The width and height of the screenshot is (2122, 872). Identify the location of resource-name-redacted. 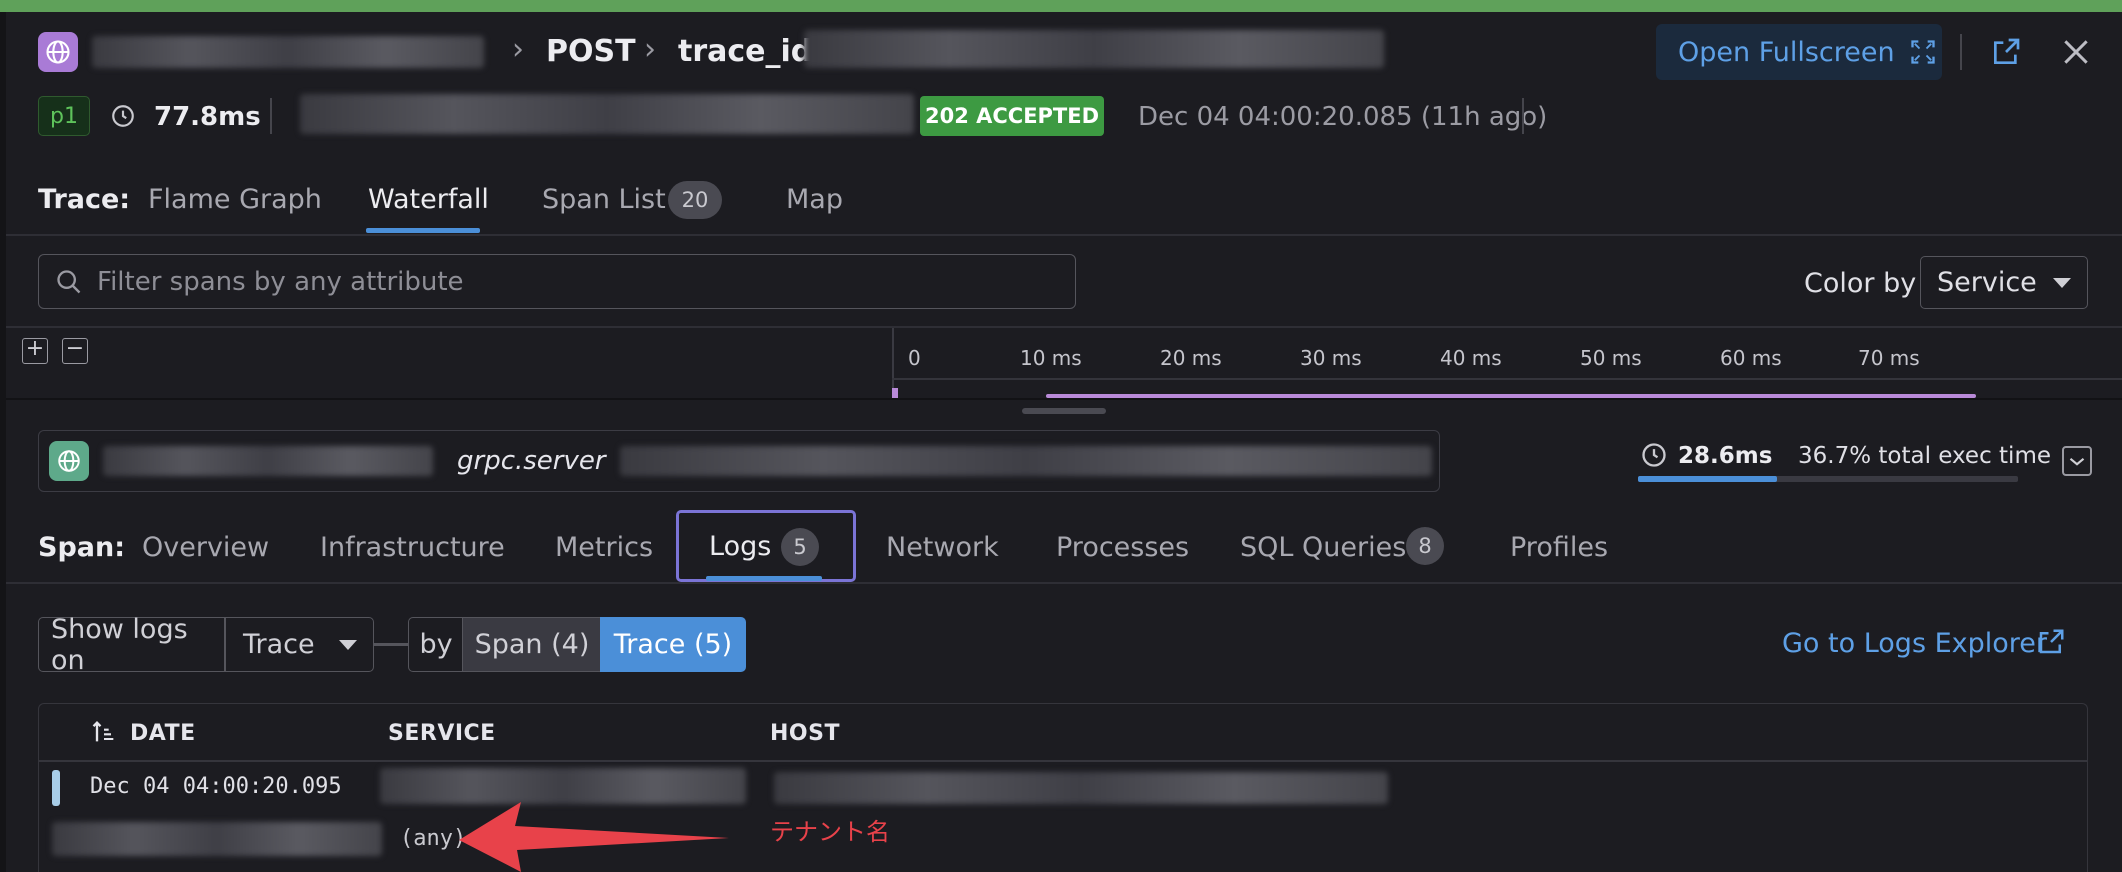
(1025, 461).